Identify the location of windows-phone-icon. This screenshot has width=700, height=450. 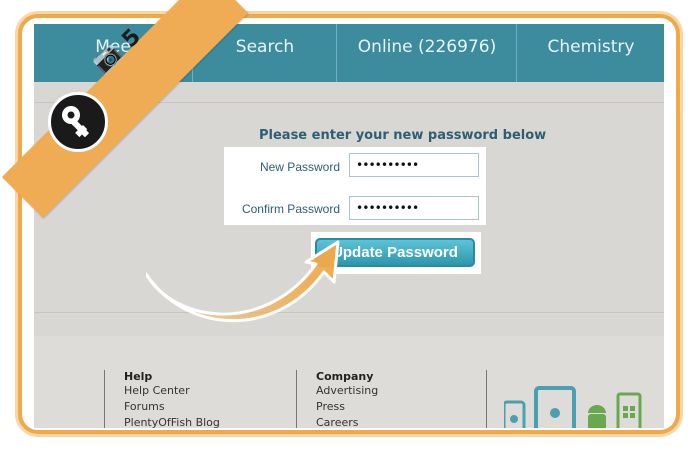
(629, 410).